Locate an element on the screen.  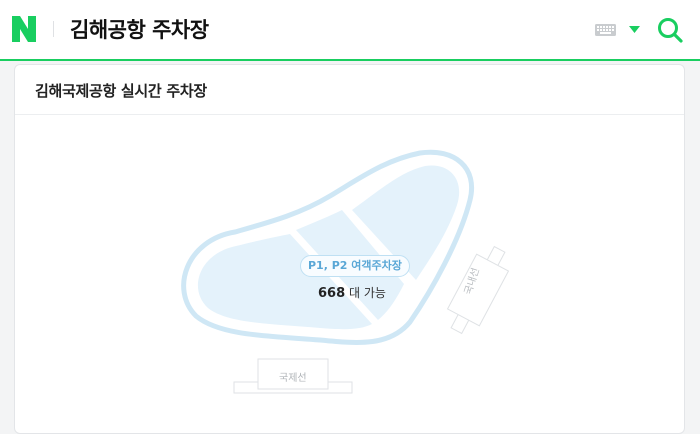
available-suffix: 대 가능 is located at coordinates (367, 293).